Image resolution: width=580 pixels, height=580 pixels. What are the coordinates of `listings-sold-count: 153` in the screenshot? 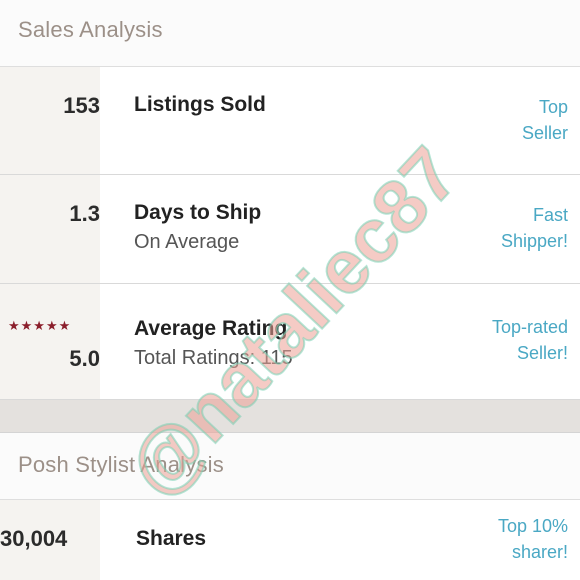 It's located at (81, 105).